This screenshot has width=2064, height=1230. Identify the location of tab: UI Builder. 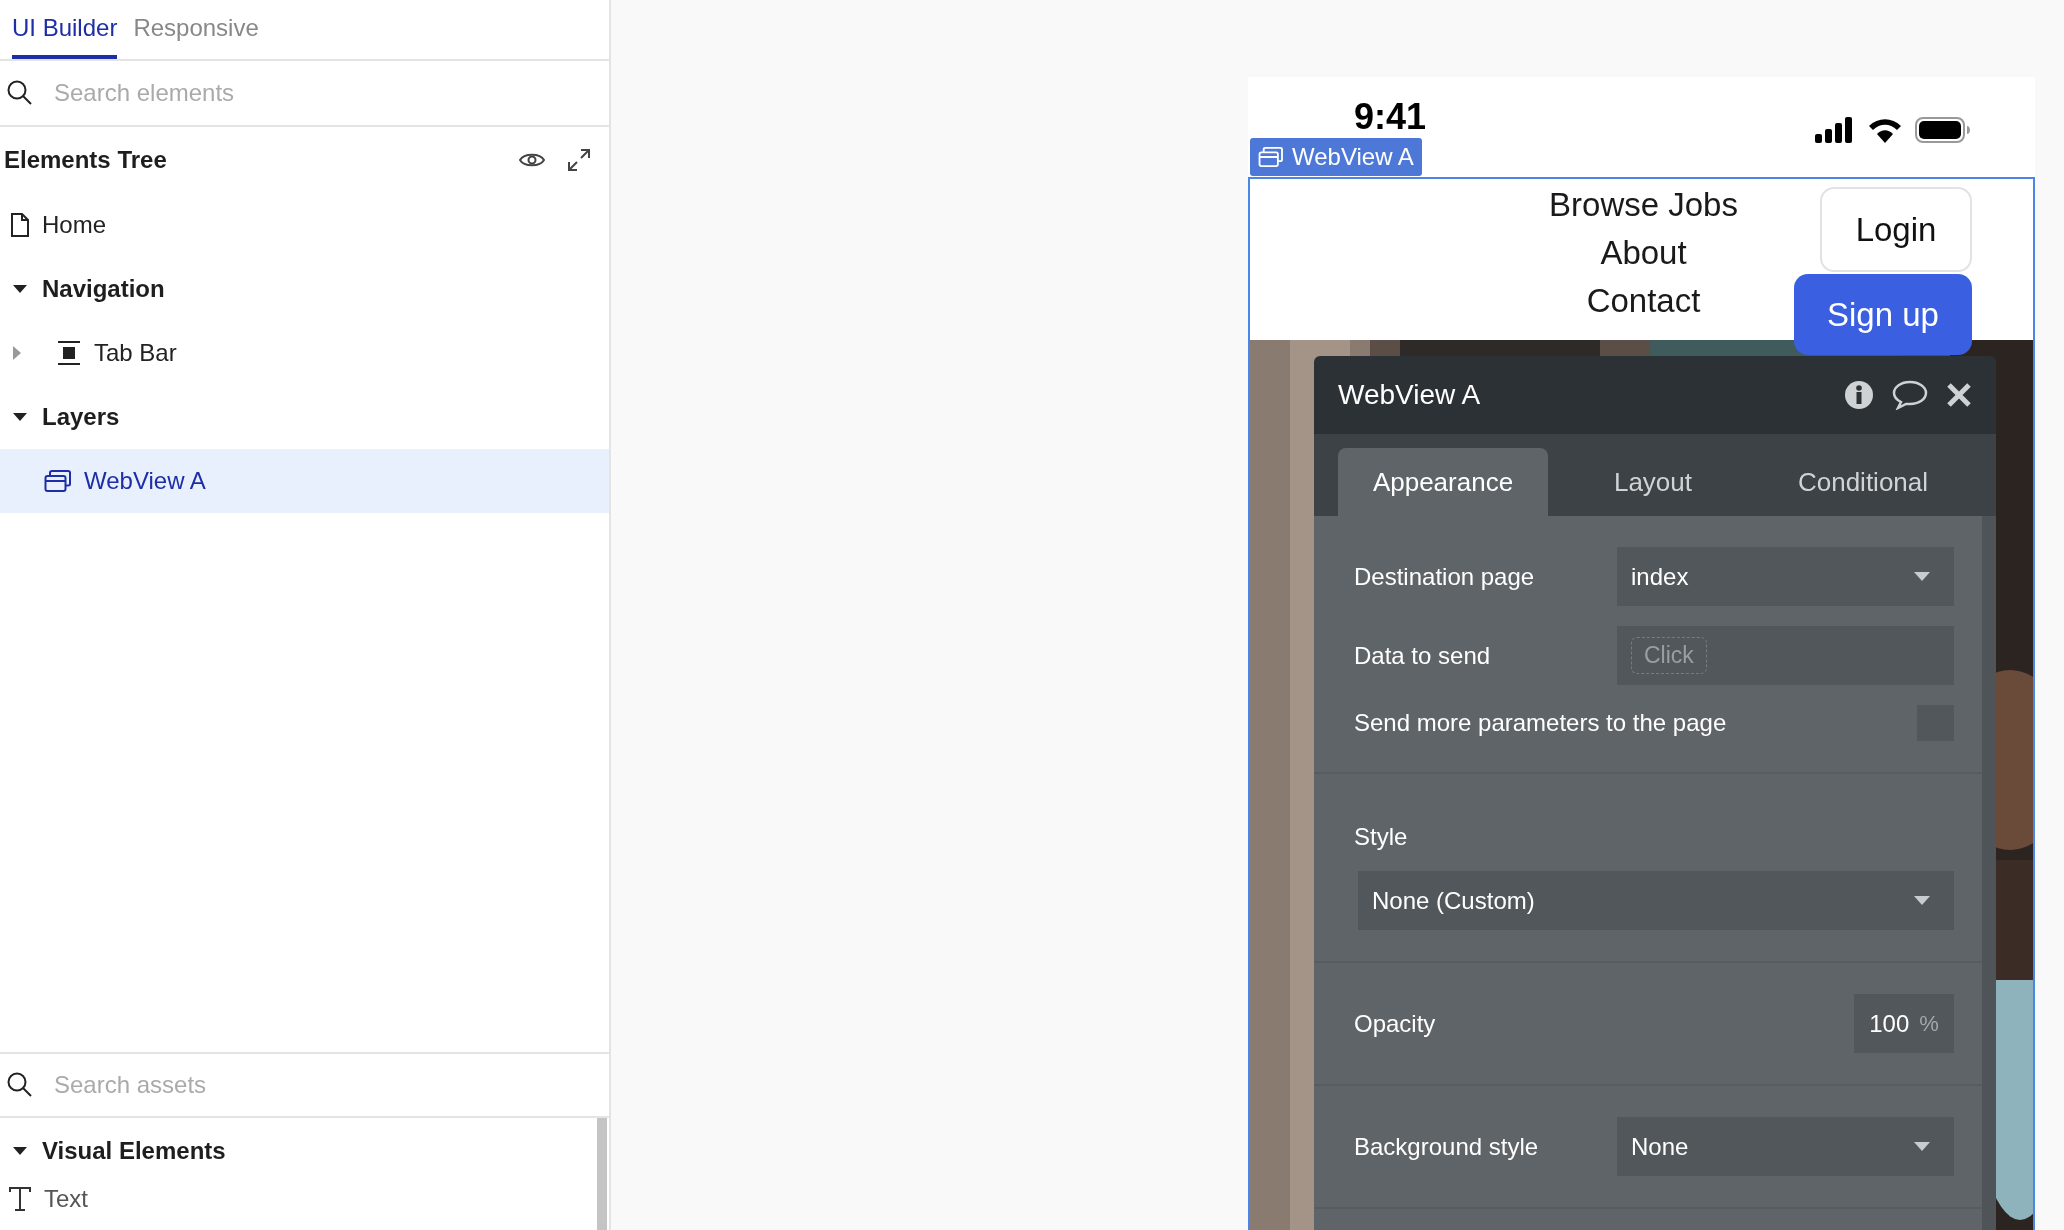
(65, 29).